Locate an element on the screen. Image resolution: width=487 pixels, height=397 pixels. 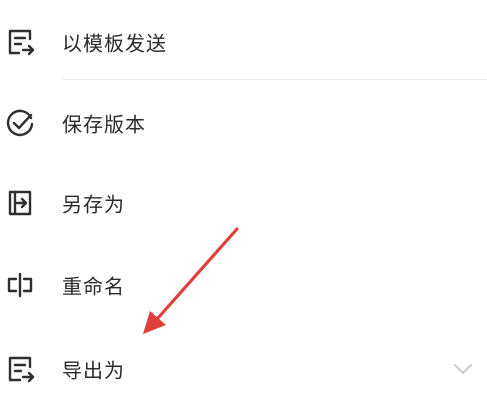
check-circle-icon is located at coordinates (20, 123).